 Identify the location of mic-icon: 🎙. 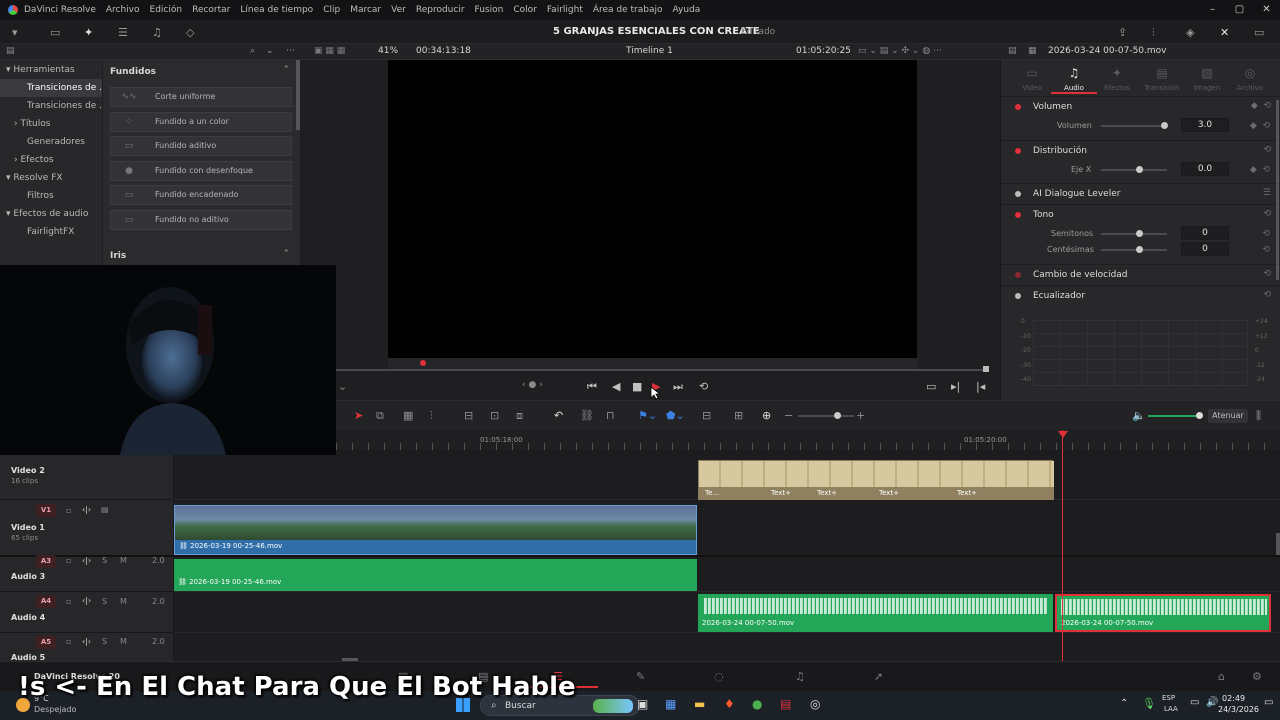
(1149, 703).